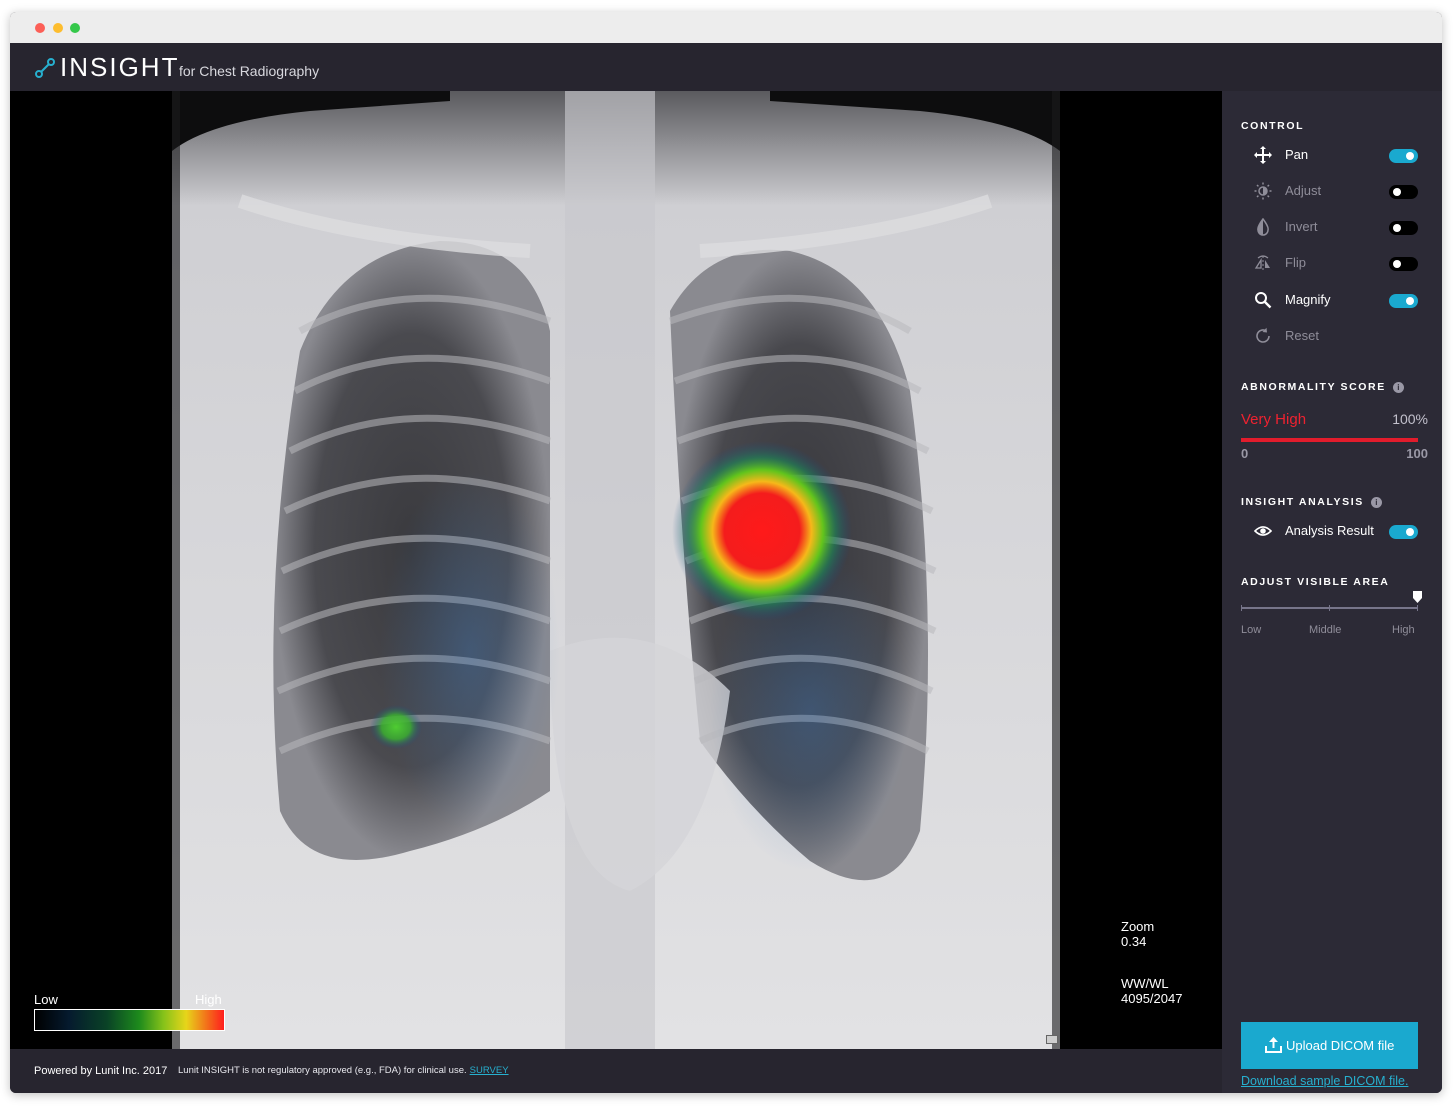 The height and width of the screenshot is (1106, 1456). I want to click on control-invert: Invert, so click(1332, 227).